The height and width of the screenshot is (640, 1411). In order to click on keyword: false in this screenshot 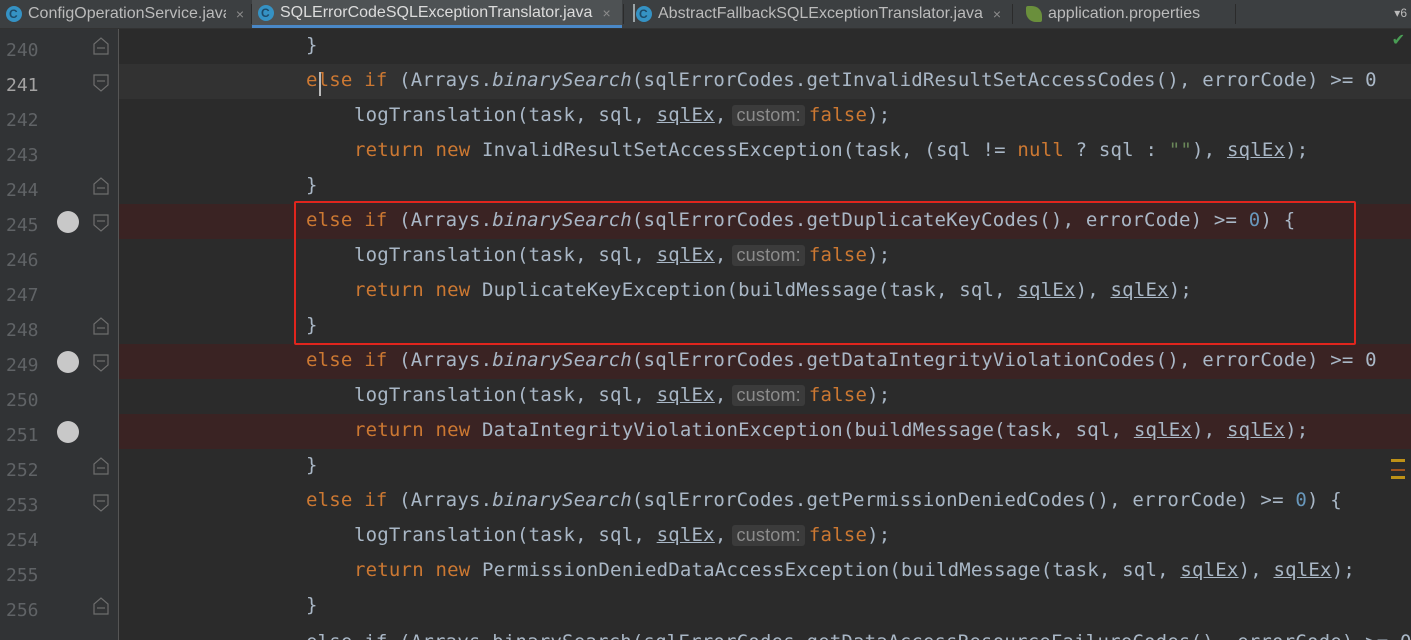, I will do `click(838, 535)`.